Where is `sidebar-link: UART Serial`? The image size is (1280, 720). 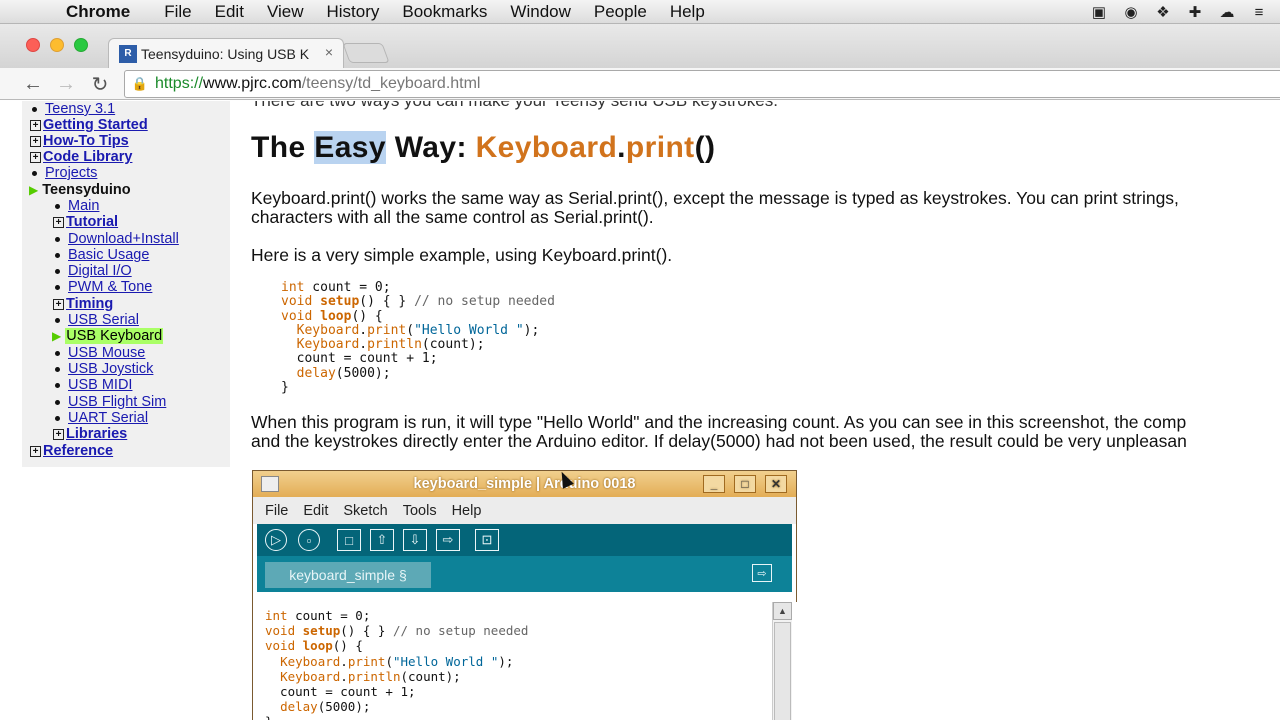 sidebar-link: UART Serial is located at coordinates (108, 418).